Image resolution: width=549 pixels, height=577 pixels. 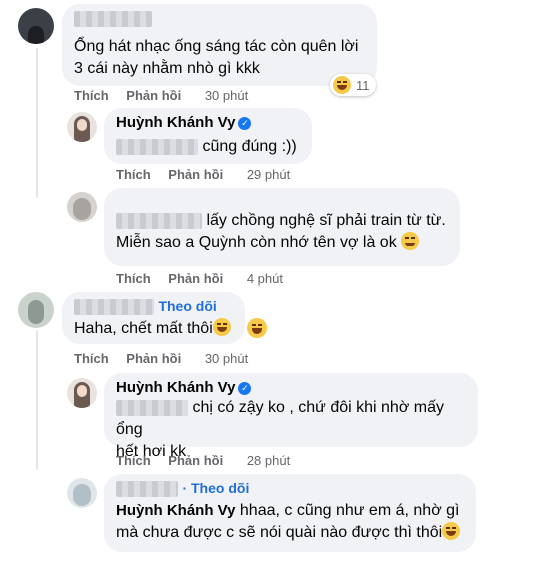 I want to click on reaction-count: 11, so click(x=353, y=85).